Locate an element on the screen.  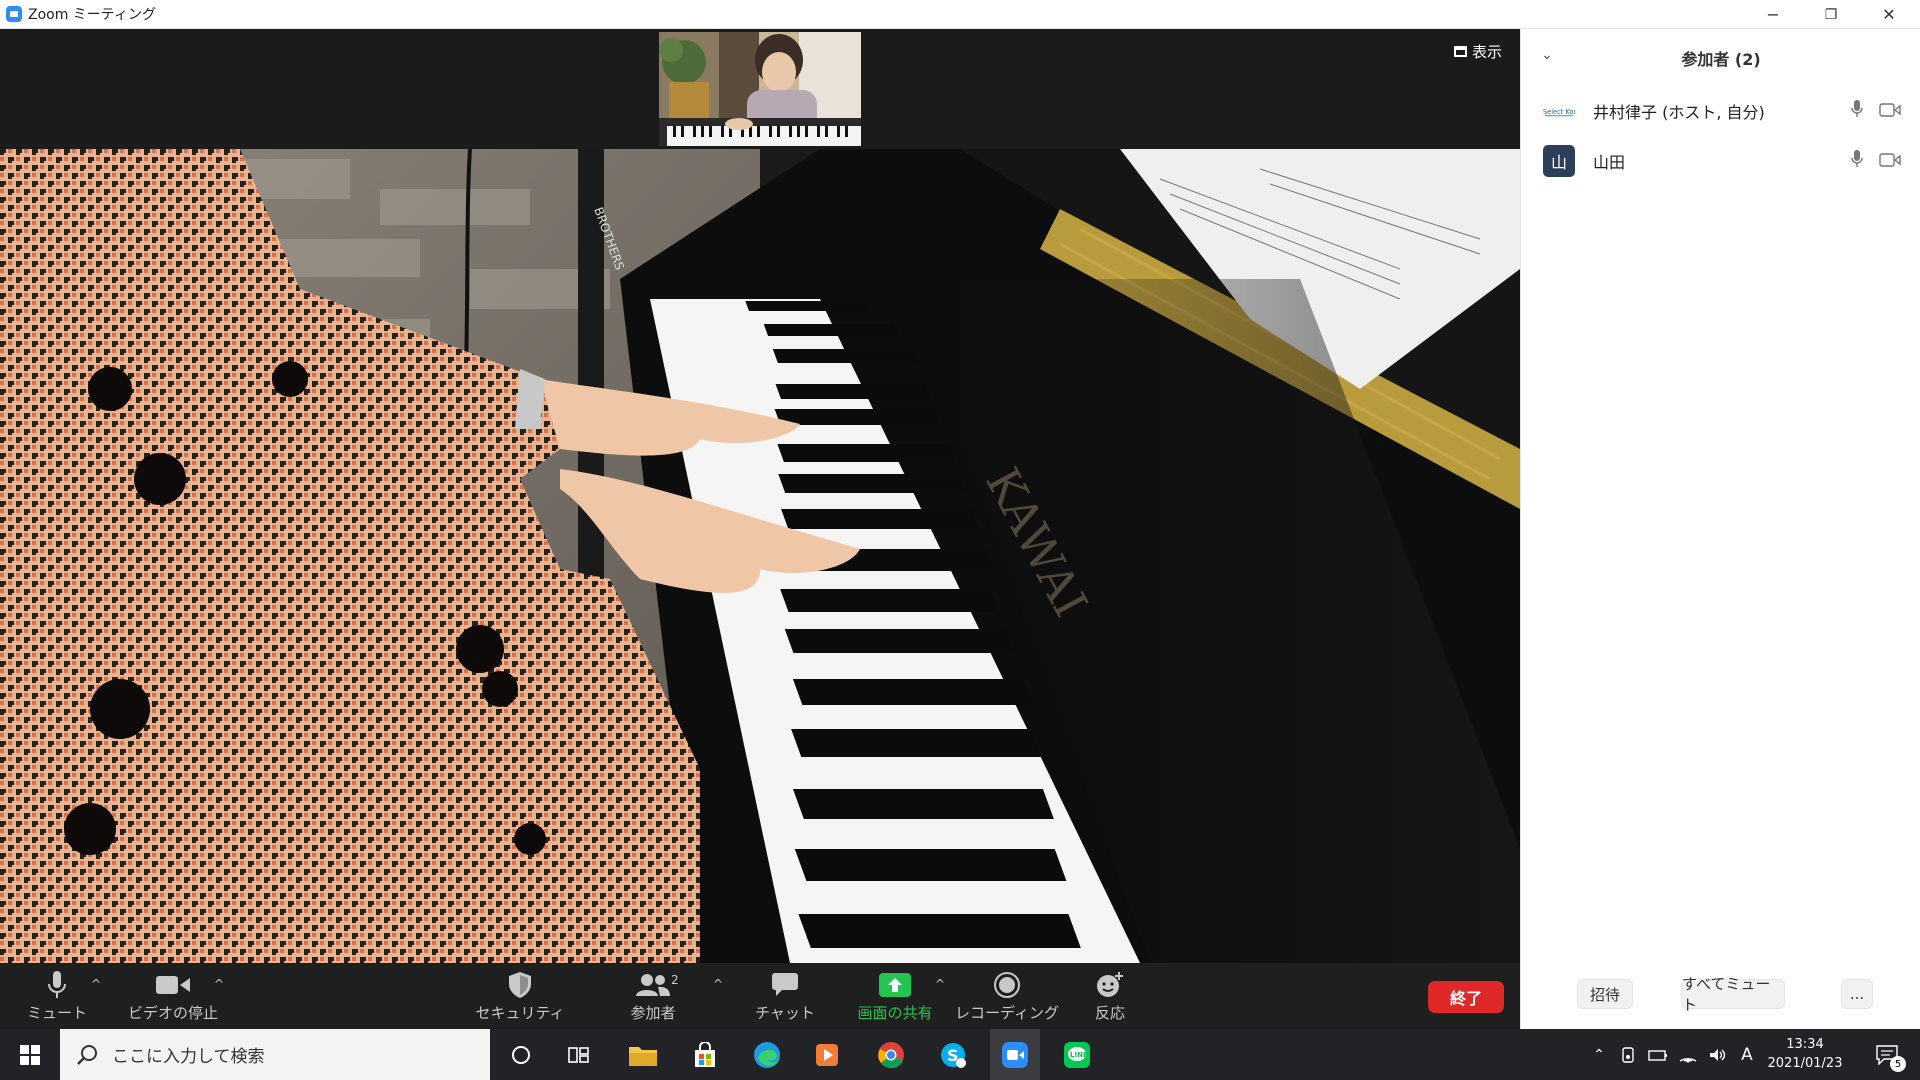
host-logo-text: Select Kon is located at coordinates (1559, 112).